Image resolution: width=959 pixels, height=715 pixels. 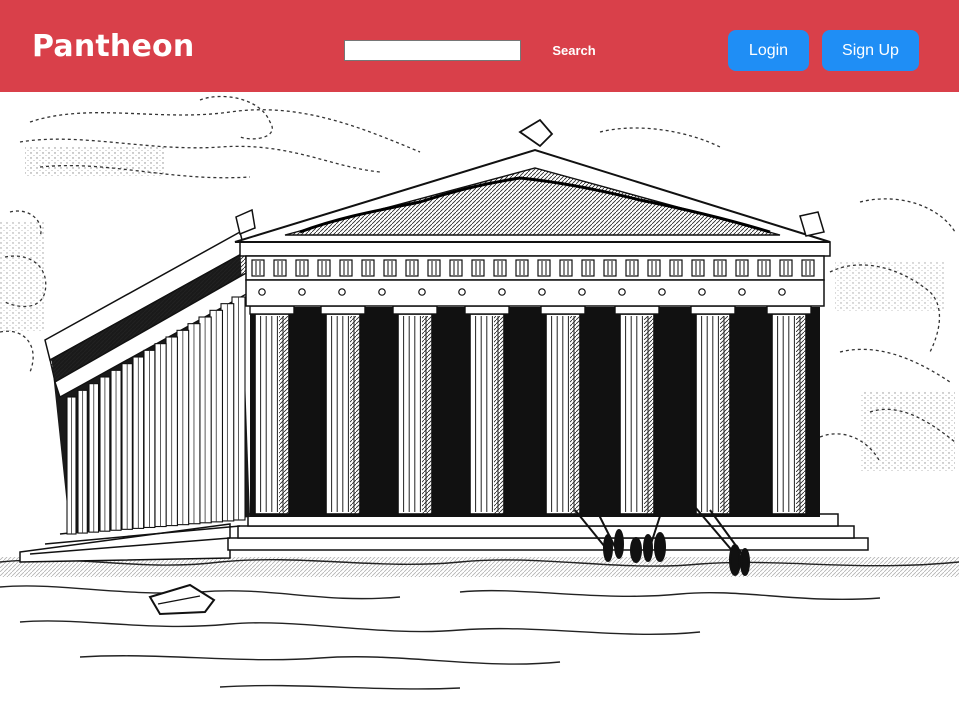 I want to click on signup-button: Sign Up, so click(x=870, y=50).